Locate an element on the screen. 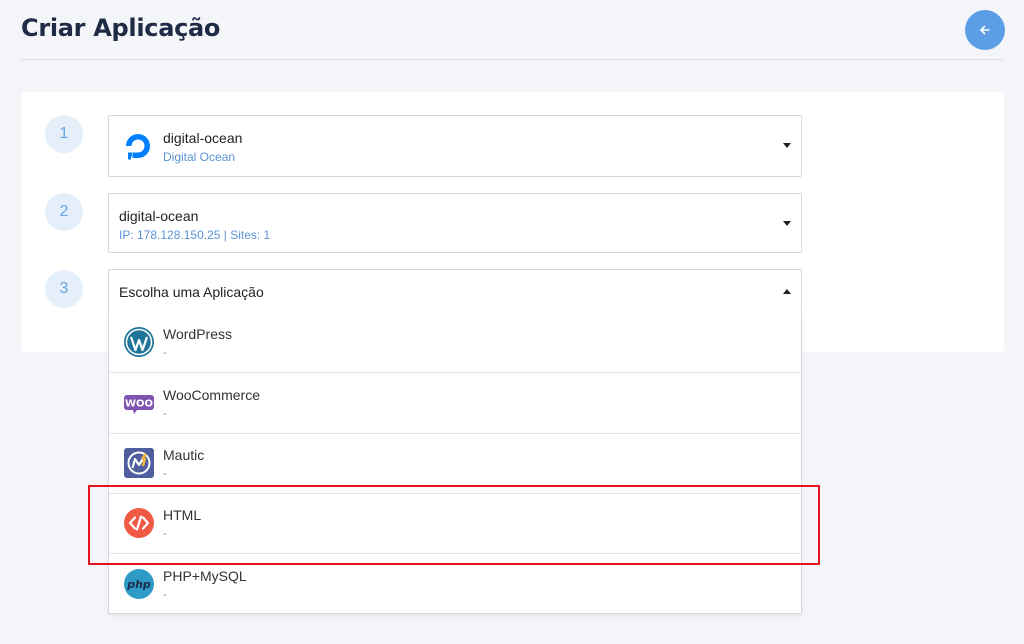 The height and width of the screenshot is (644, 1024). header-divider is located at coordinates (512, 59).